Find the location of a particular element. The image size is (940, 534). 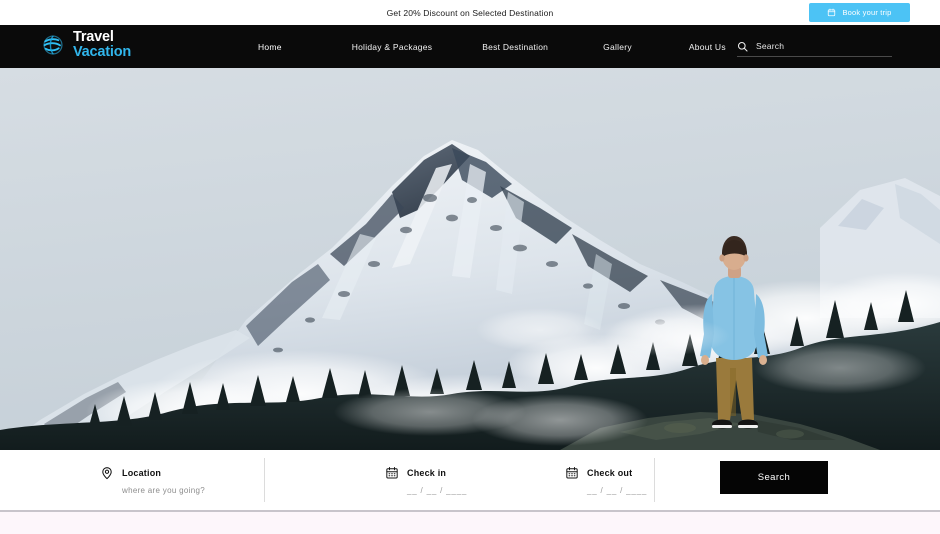

search-placeholder: Search is located at coordinates (770, 46).